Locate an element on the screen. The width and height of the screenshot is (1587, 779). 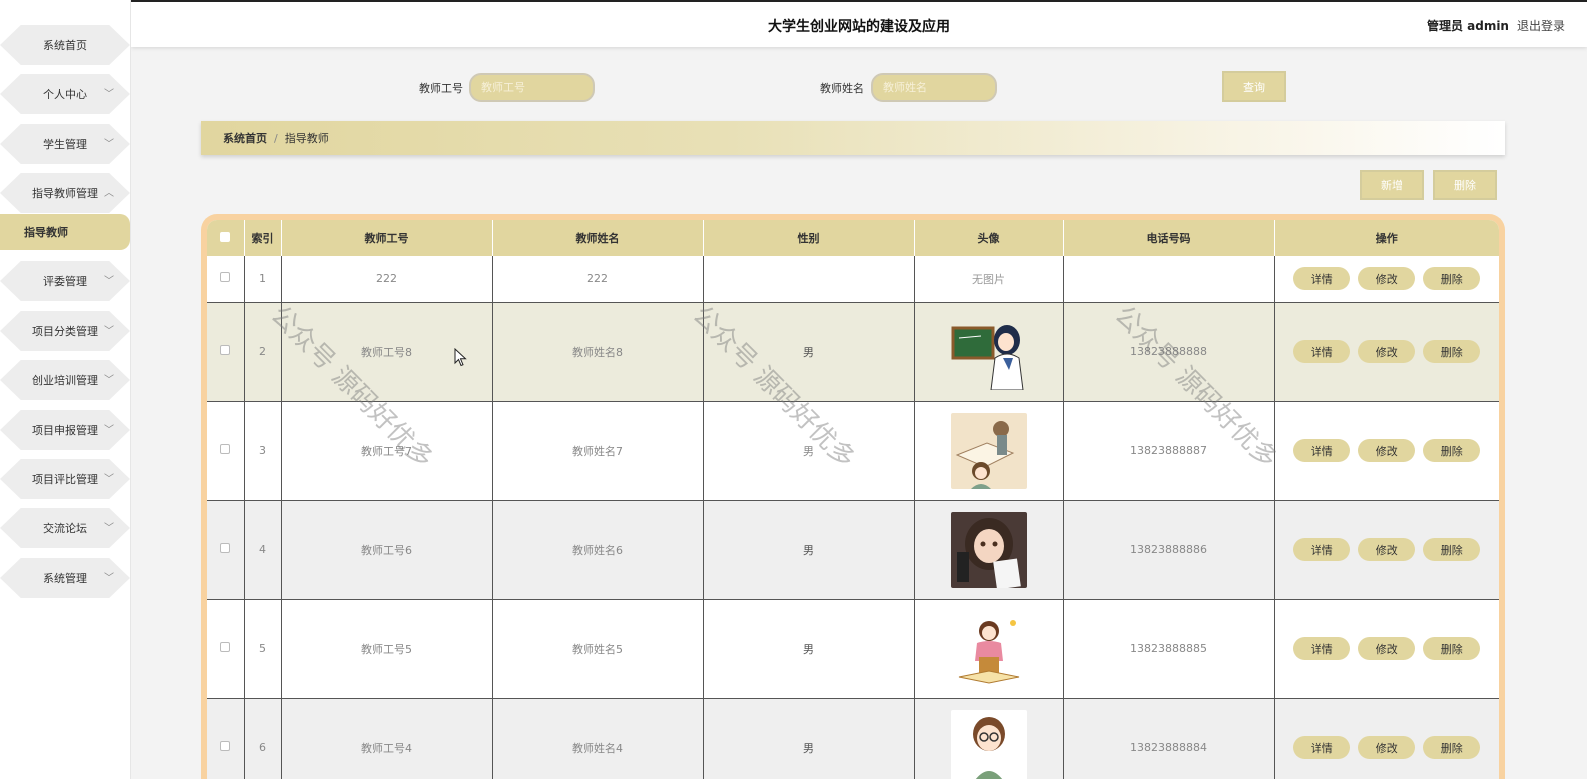
table-row: 4 教师工号6 教师姓名6 男 13823888886 详情 修改 删除 is located at coordinates (853, 550).